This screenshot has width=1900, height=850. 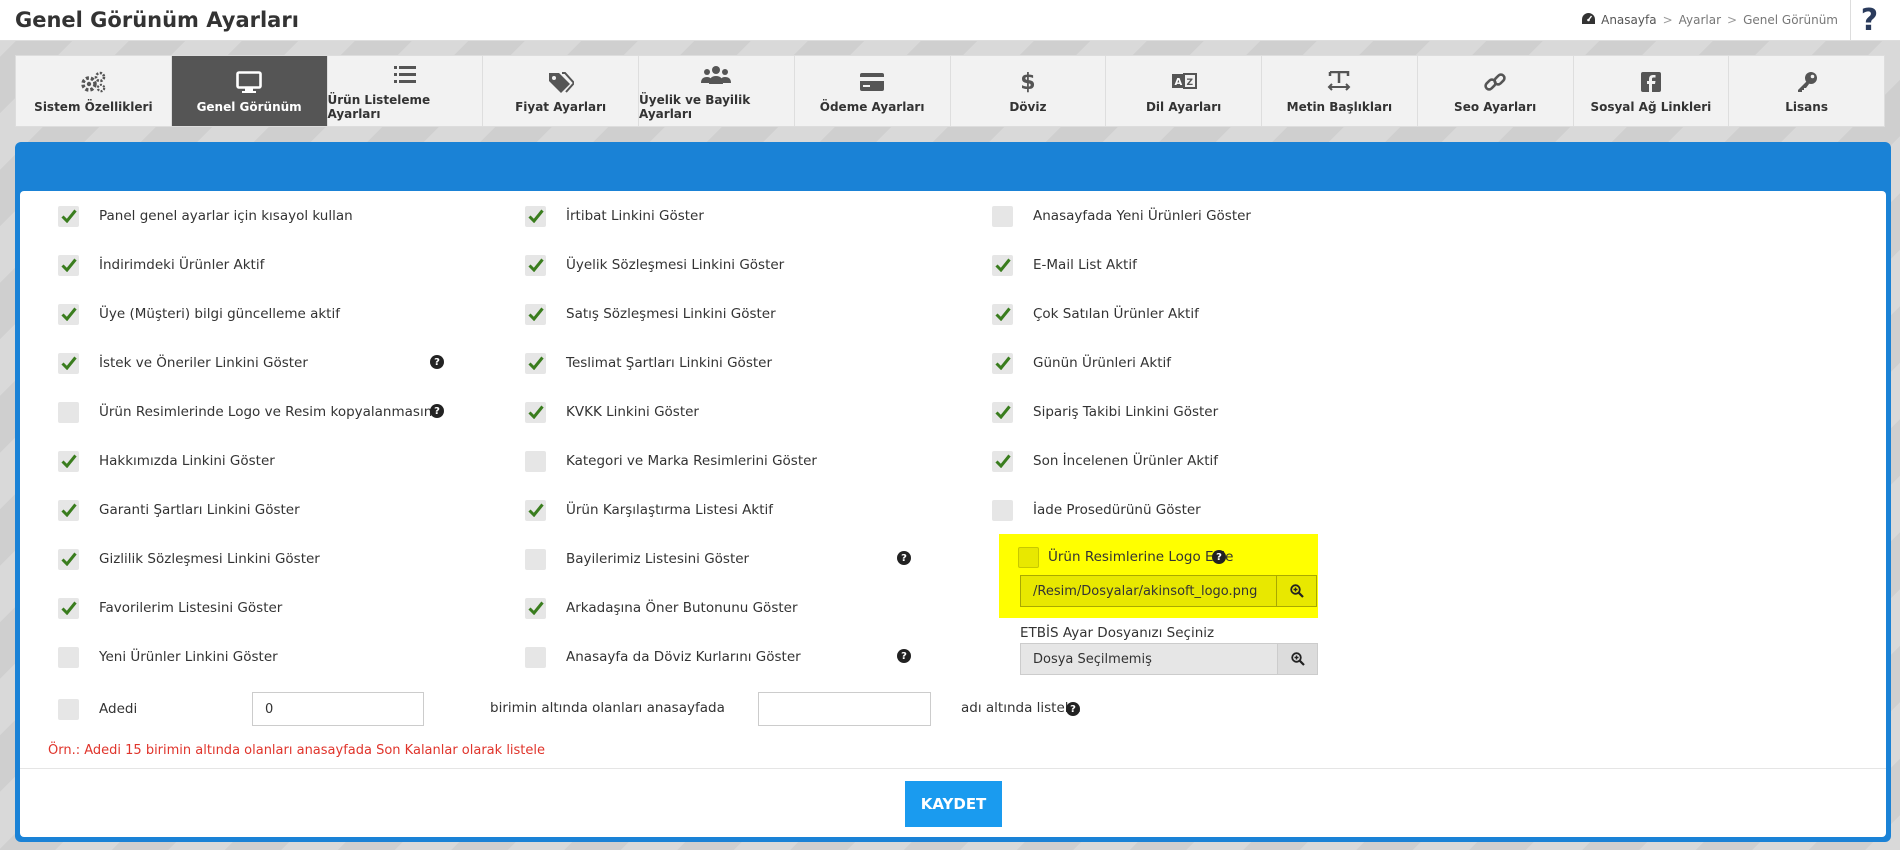 What do you see at coordinates (406, 91) in the screenshot?
I see `tab-urun-listeleme: Ürün Listeleme Ayarları` at bounding box center [406, 91].